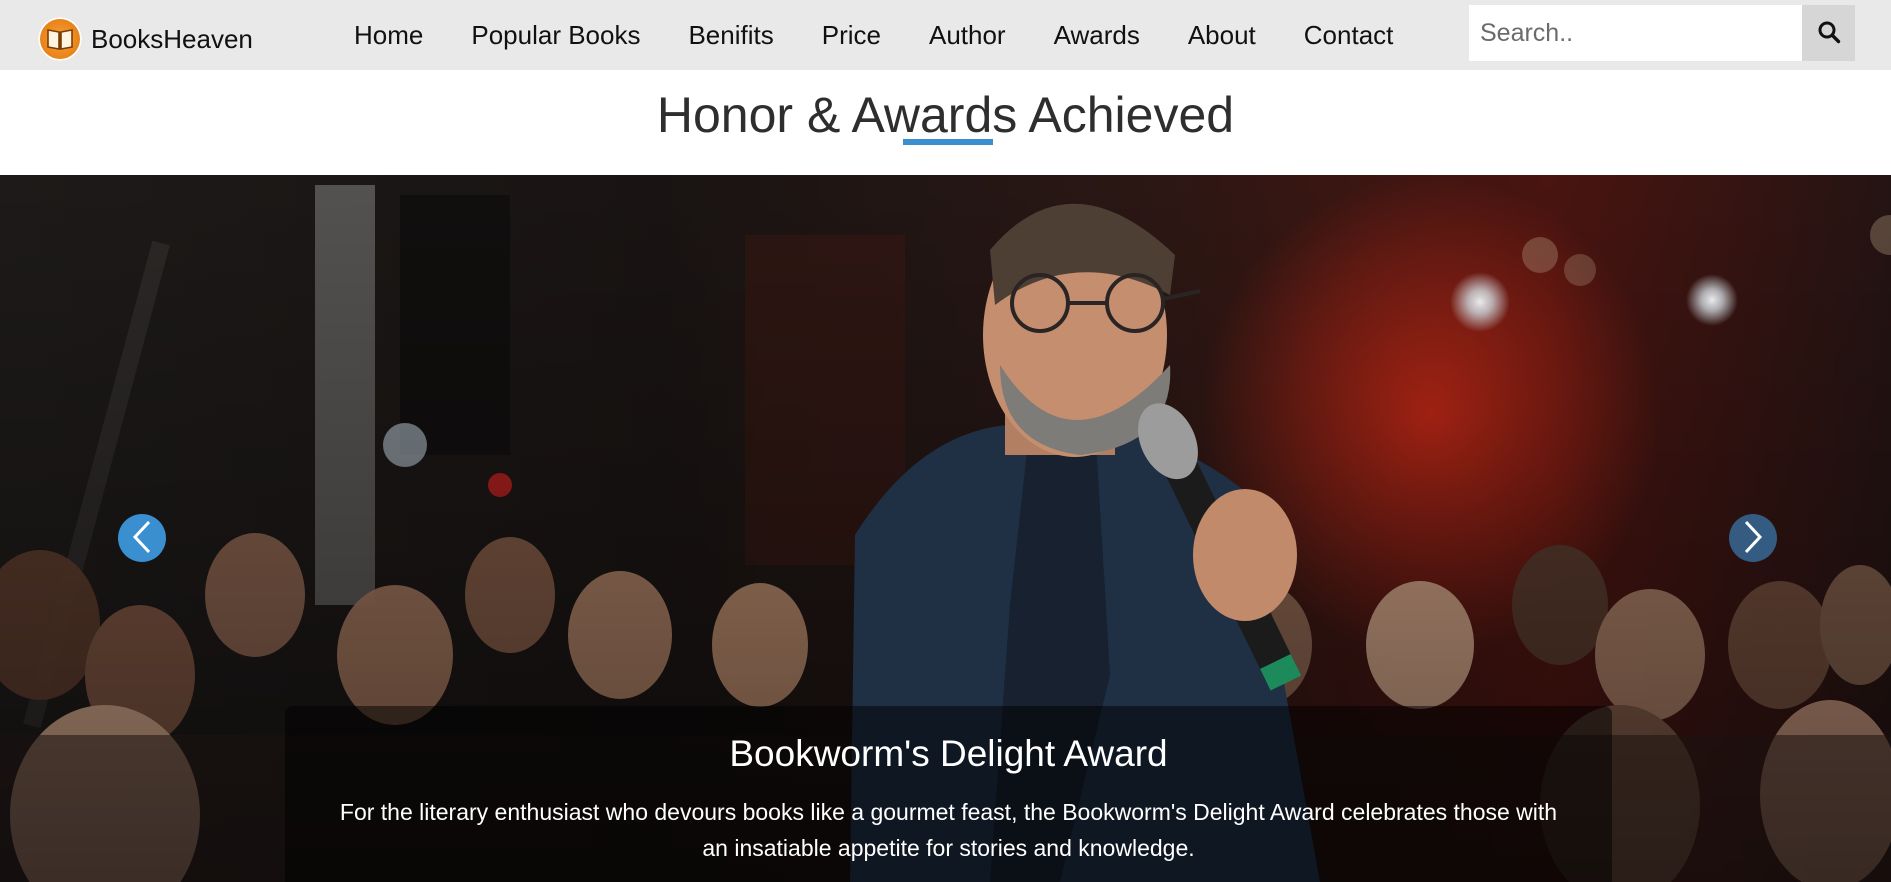  What do you see at coordinates (1097, 35) in the screenshot?
I see `nav-link-awards: Awards` at bounding box center [1097, 35].